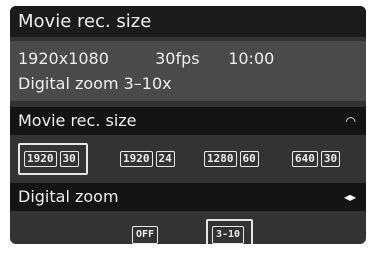  I want to click on option-1280-60: 1280 60, so click(233, 159).